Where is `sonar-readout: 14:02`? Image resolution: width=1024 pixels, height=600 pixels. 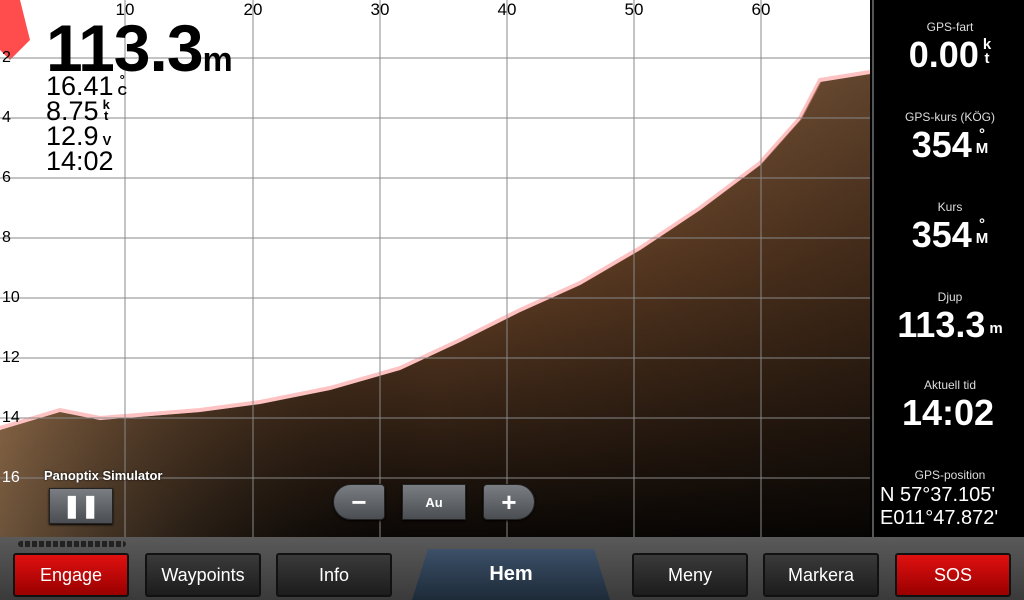 sonar-readout: 14:02 is located at coordinates (82, 161).